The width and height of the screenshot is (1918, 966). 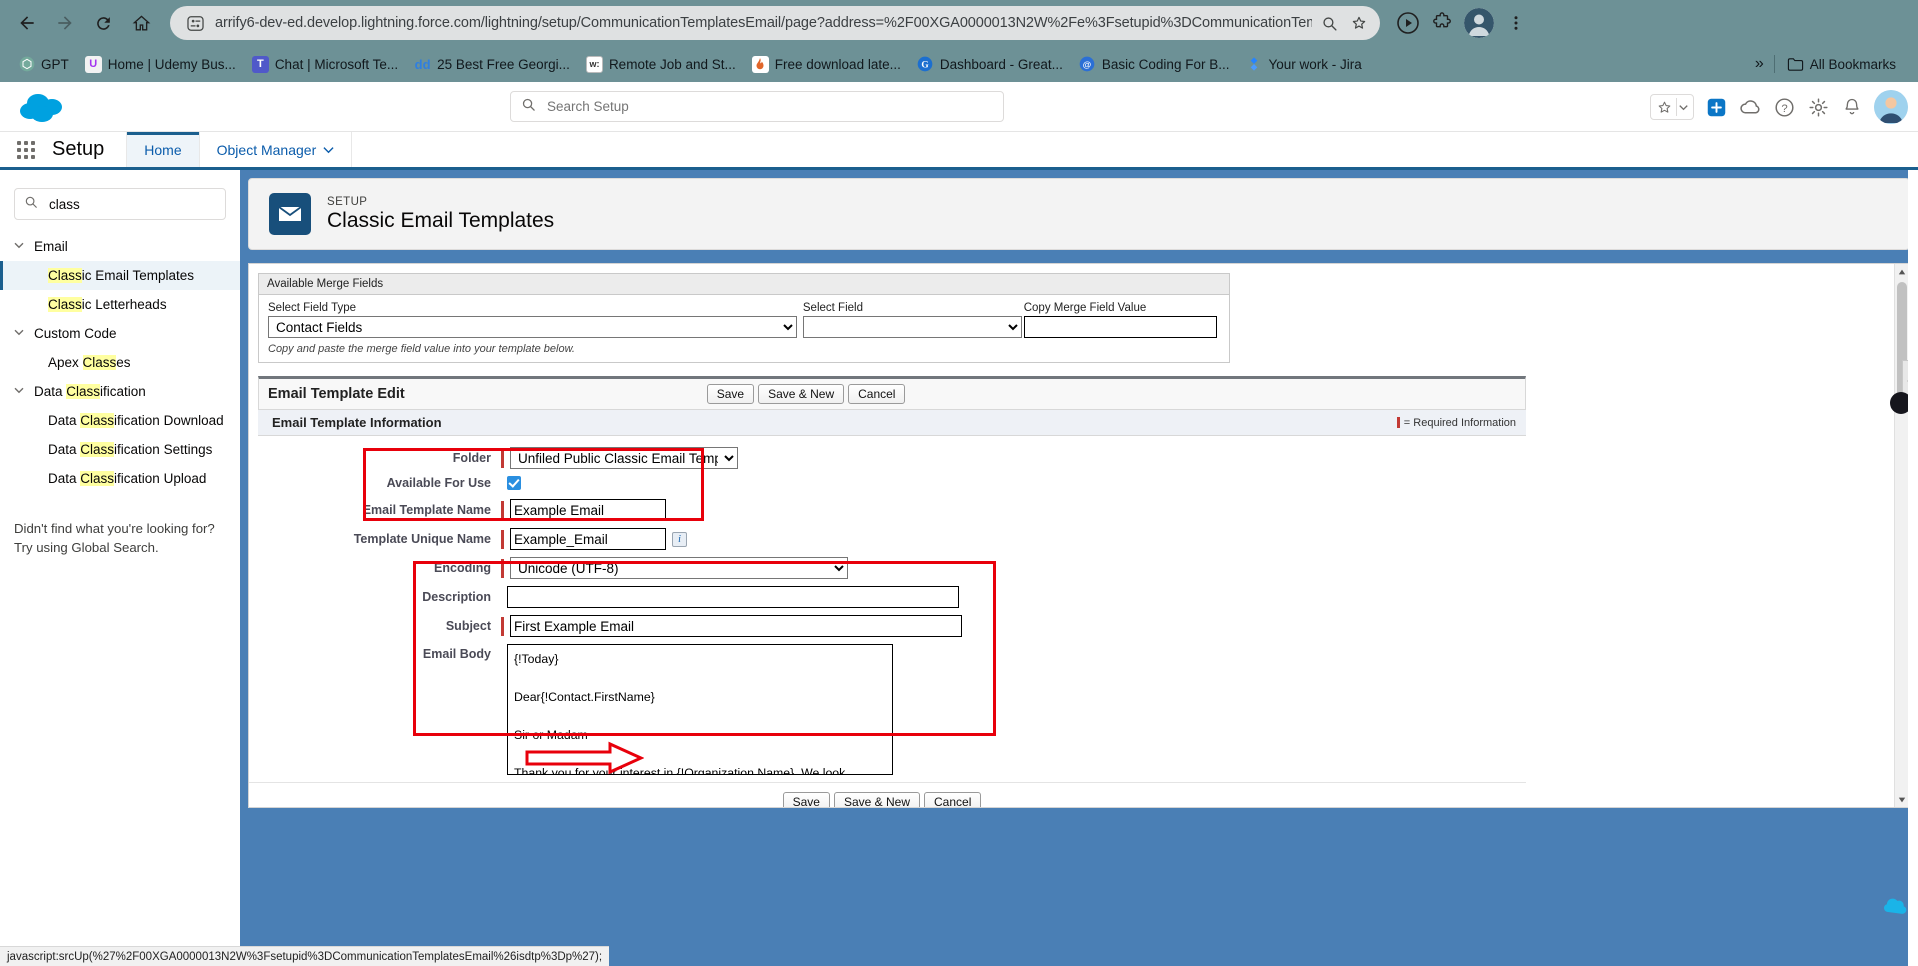 I want to click on setup-navigation: Setup Home Object Manager, so click(x=959, y=151).